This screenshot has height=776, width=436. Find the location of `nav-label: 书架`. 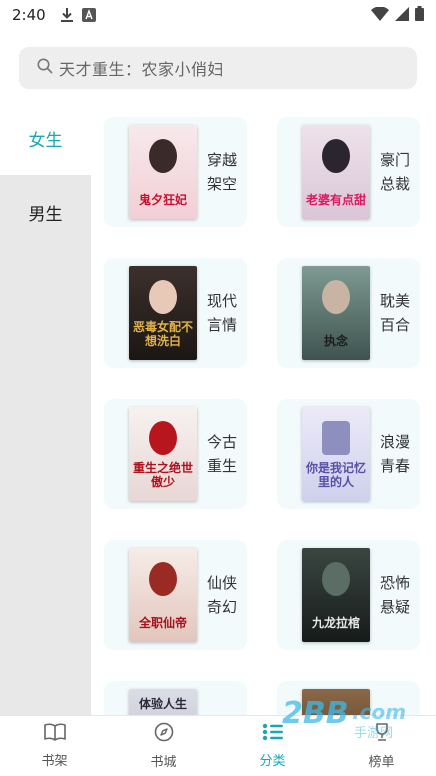

nav-label: 书架 is located at coordinates (54, 761).